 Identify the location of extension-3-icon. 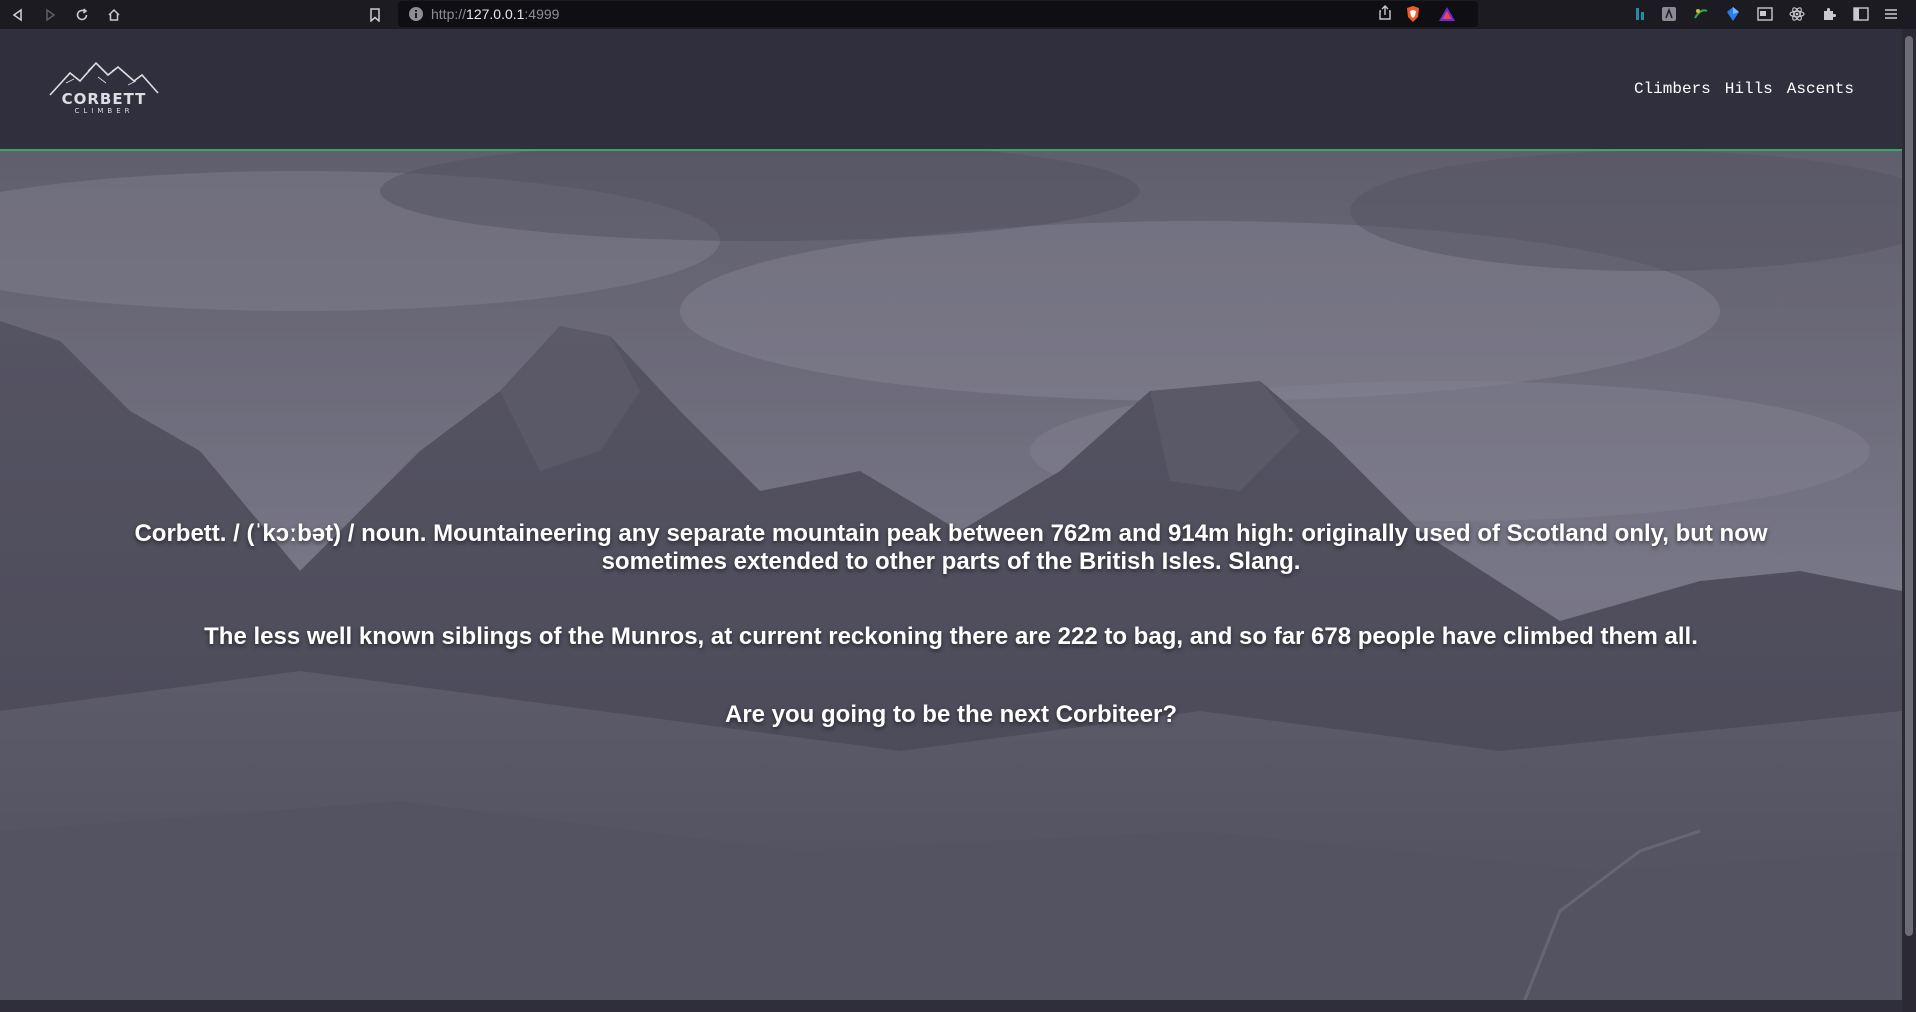
(1701, 14).